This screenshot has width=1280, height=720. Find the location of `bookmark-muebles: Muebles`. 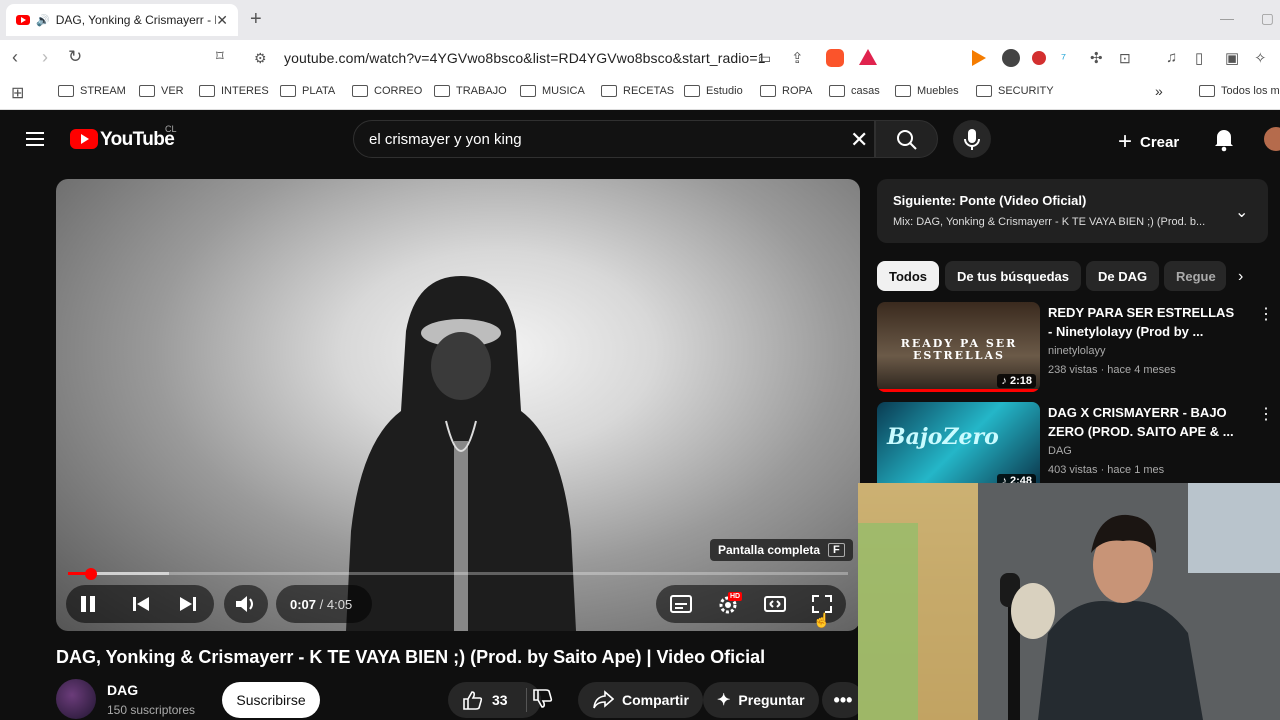

bookmark-muebles: Muebles is located at coordinates (927, 91).